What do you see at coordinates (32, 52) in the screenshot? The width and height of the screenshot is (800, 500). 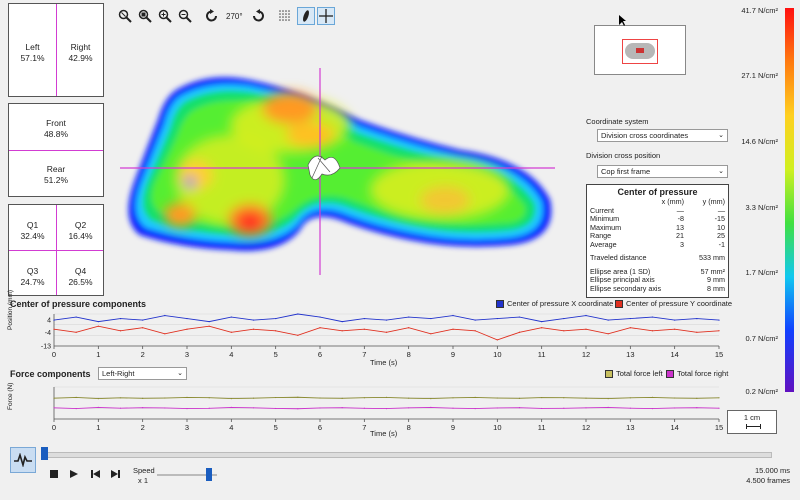 I see `left-label: Left 57.1%` at bounding box center [32, 52].